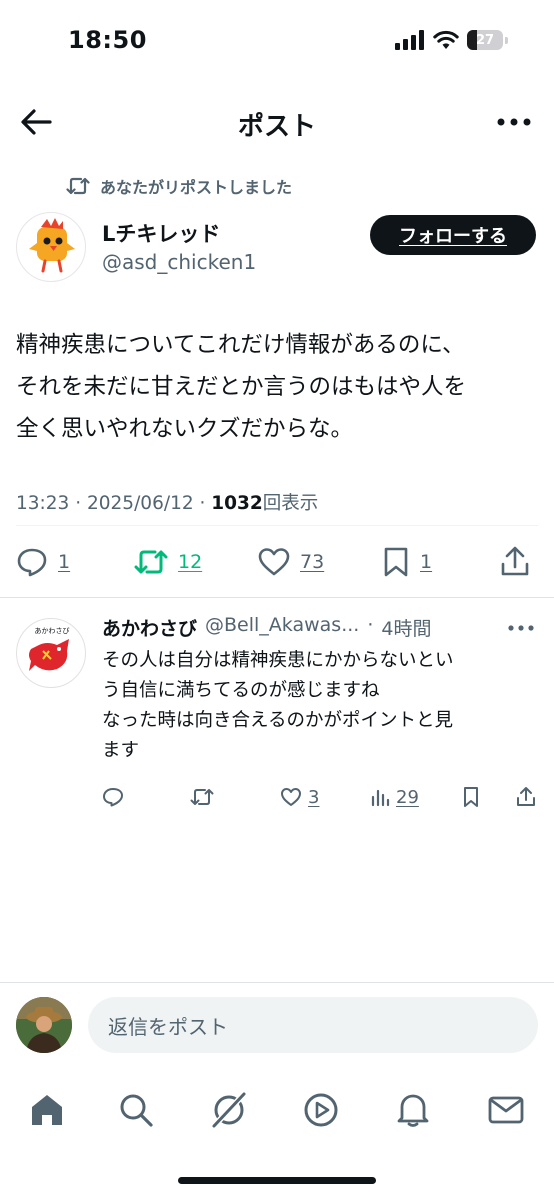 The image size is (554, 1199). I want to click on reply-repost-button, so click(202, 797).